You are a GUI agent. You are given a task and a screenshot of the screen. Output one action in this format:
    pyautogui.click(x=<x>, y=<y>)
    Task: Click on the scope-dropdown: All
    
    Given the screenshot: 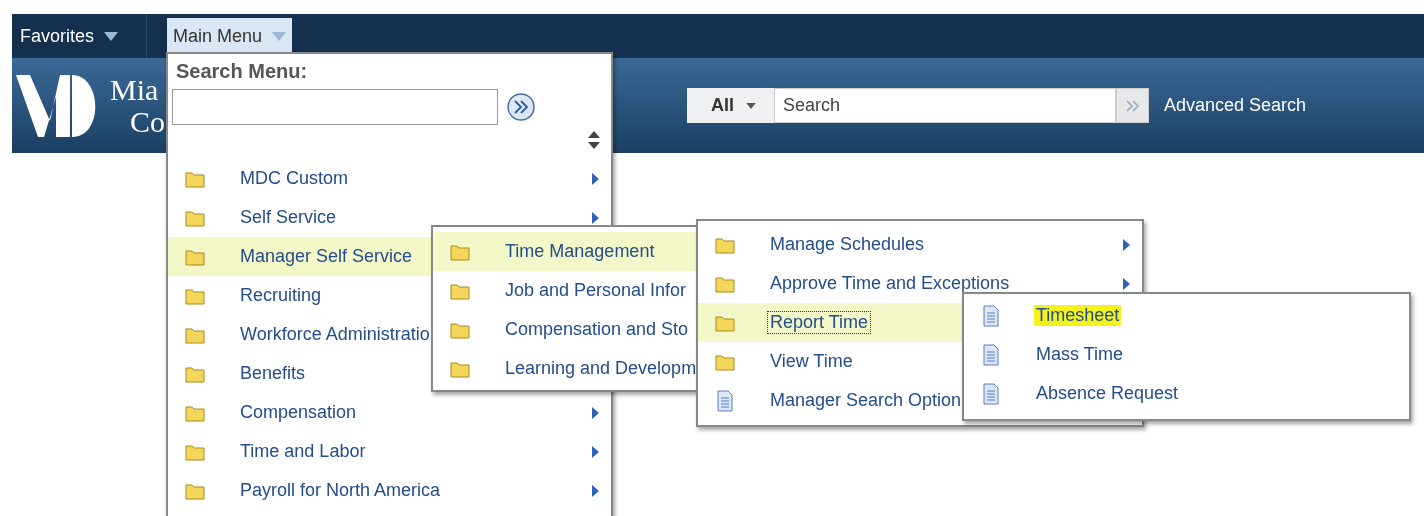 What is the action you would take?
    pyautogui.click(x=730, y=105)
    